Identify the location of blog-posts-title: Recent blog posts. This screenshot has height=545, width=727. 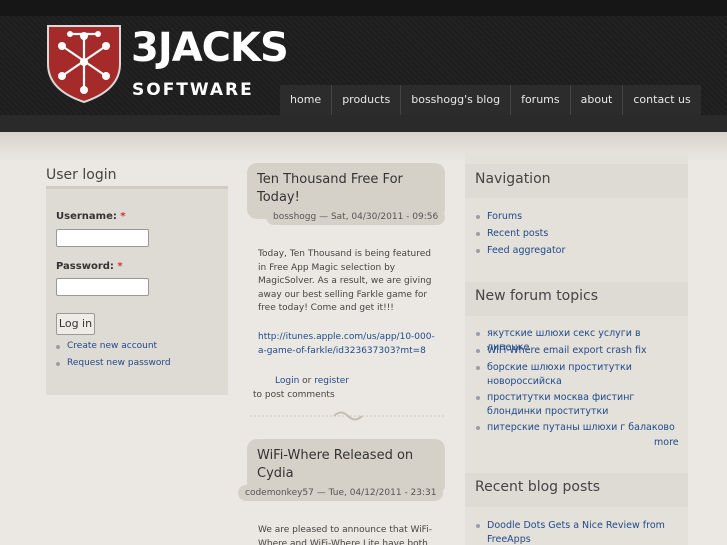
(576, 490).